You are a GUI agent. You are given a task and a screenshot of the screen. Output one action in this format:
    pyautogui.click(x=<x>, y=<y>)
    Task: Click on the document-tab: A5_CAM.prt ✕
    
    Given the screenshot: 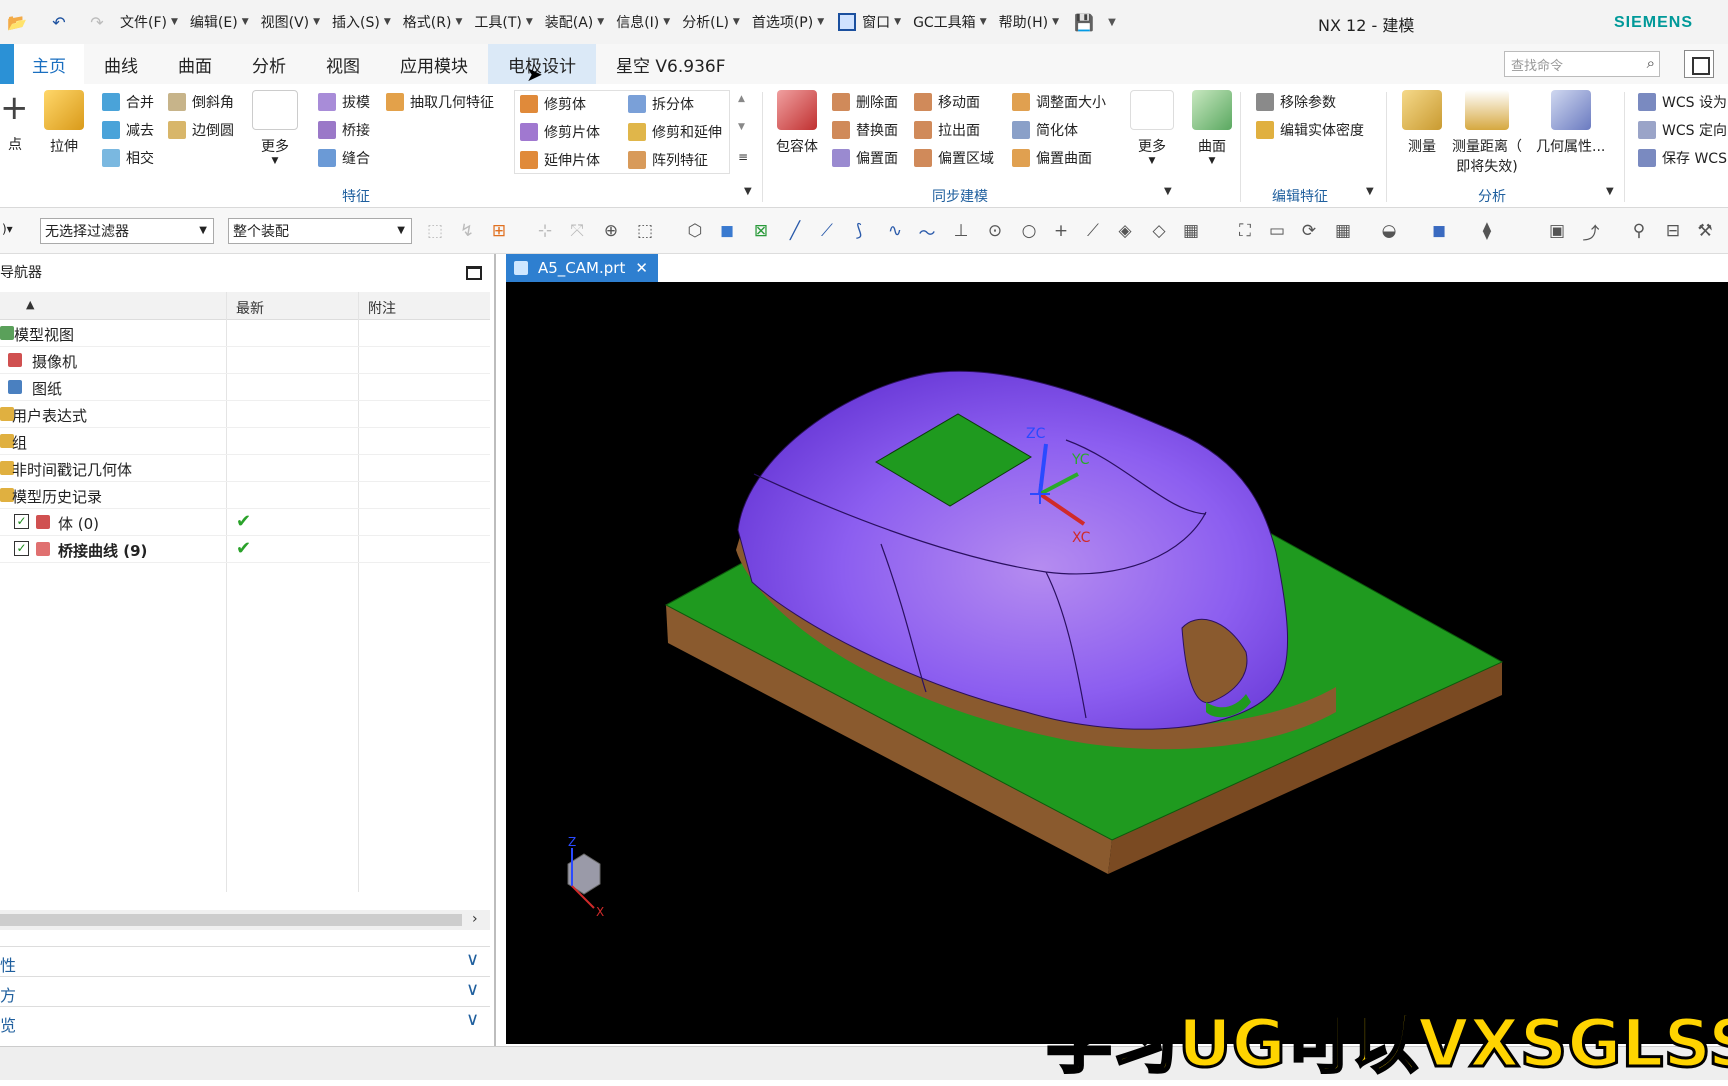 What is the action you would take?
    pyautogui.click(x=582, y=268)
    